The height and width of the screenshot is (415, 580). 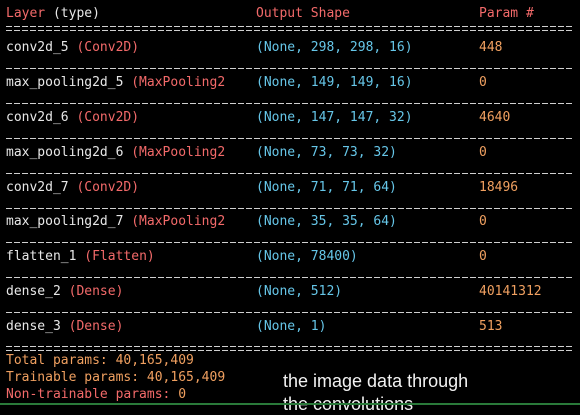 I want to click on trainable-params-label: Trainable params:, so click(x=73, y=377).